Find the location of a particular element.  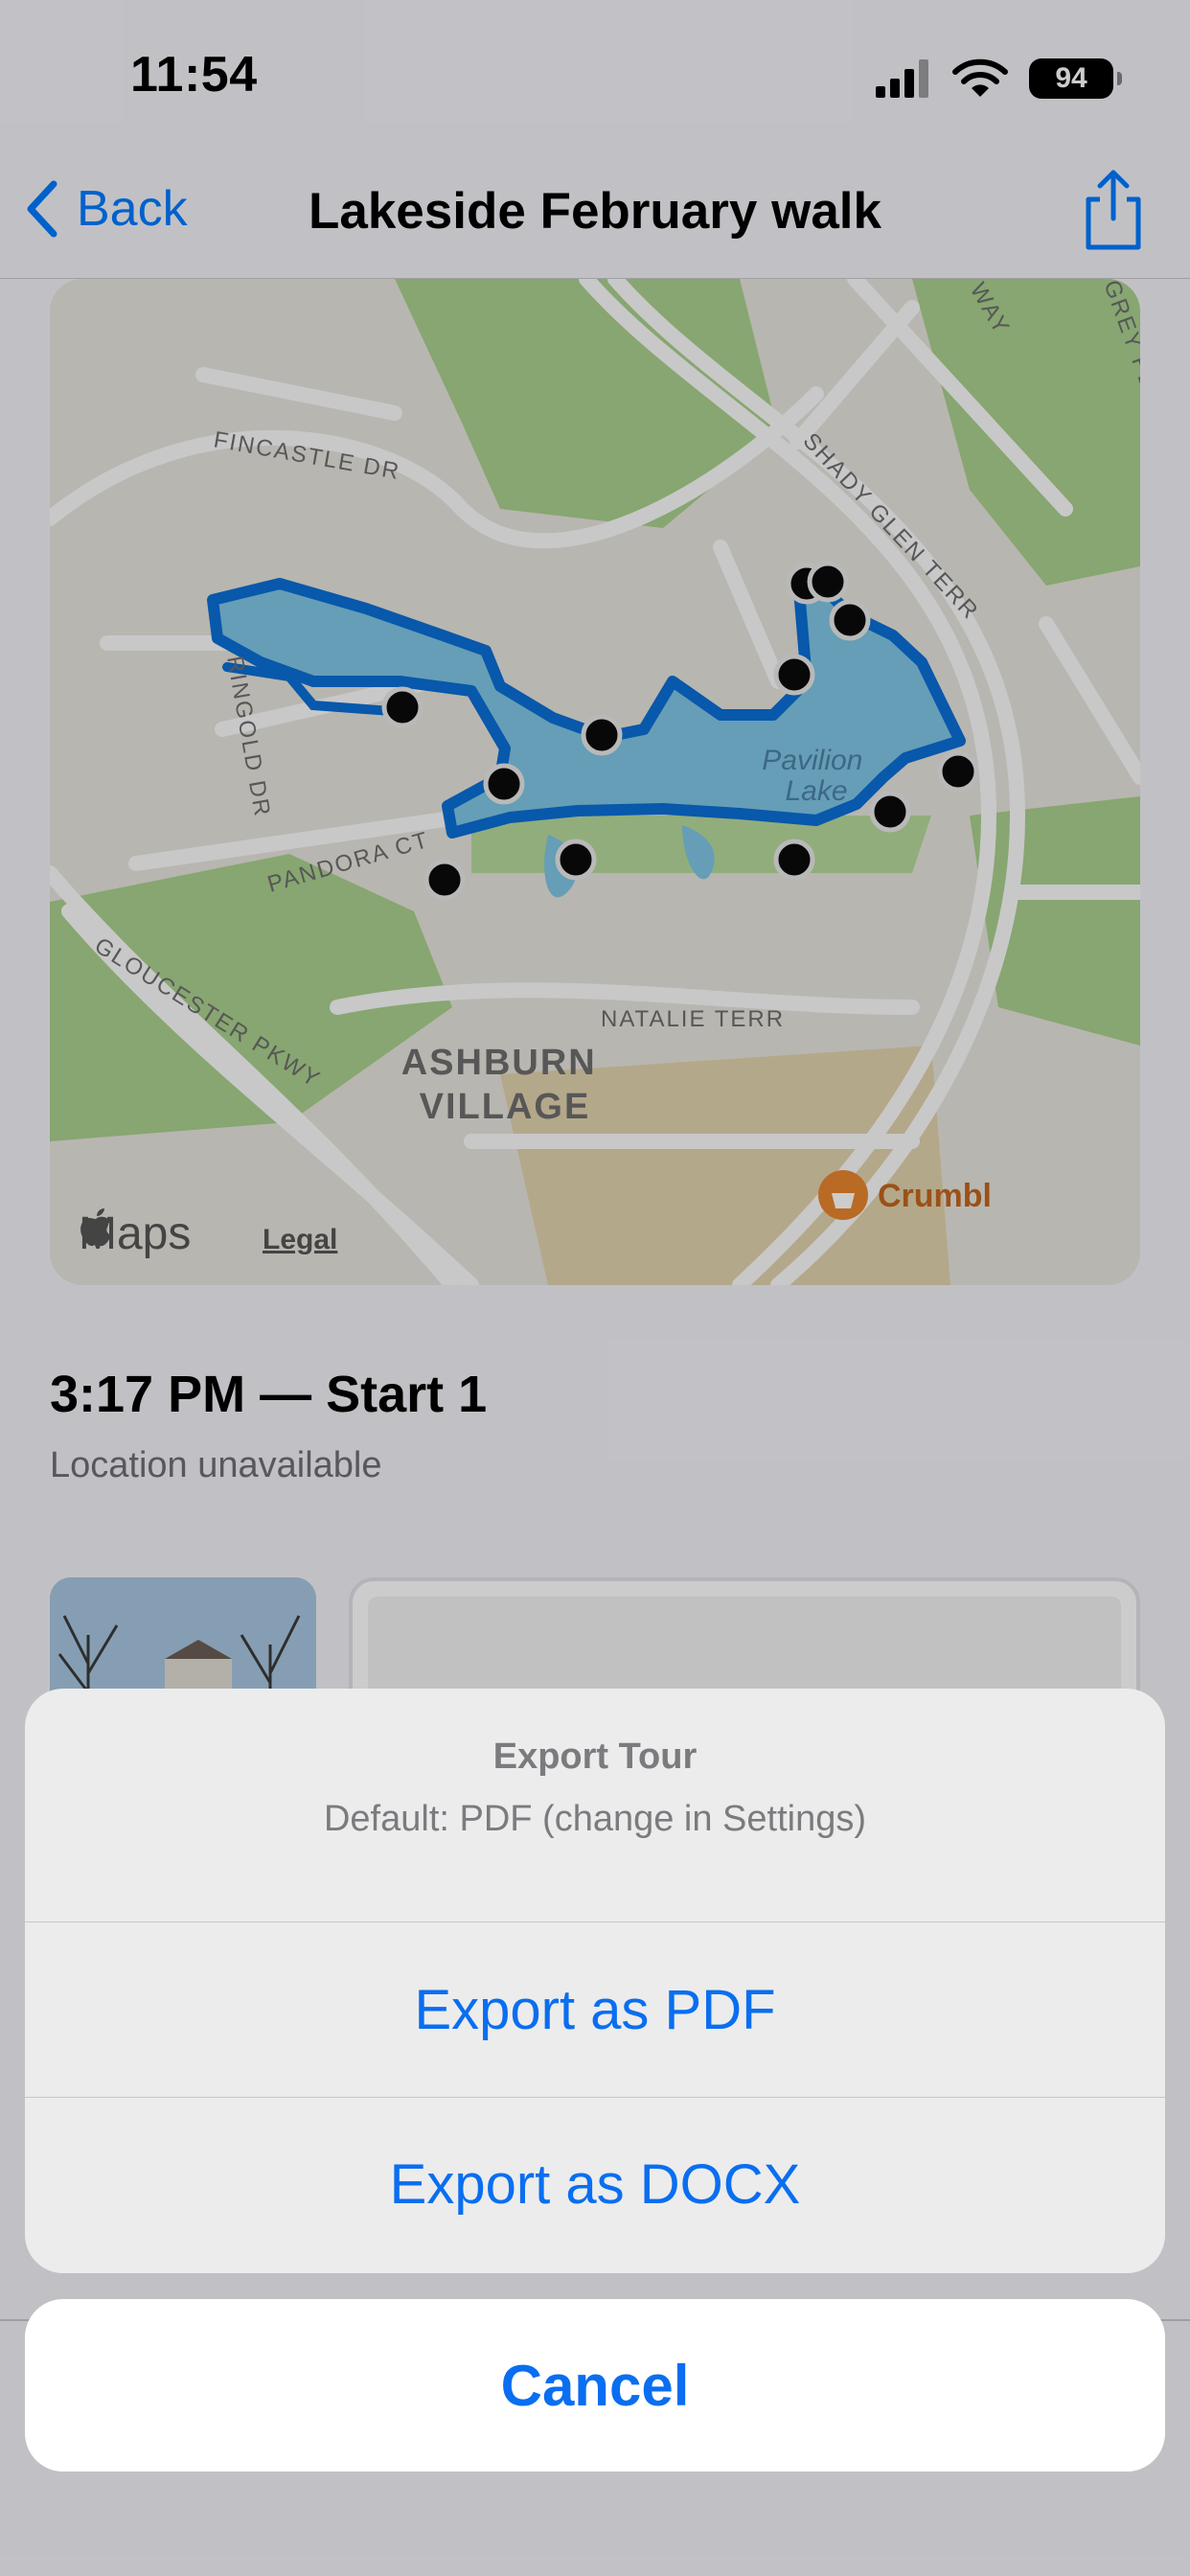

action-sheet-subtitle: Default: PDF (change in Settings) is located at coordinates (595, 1819).